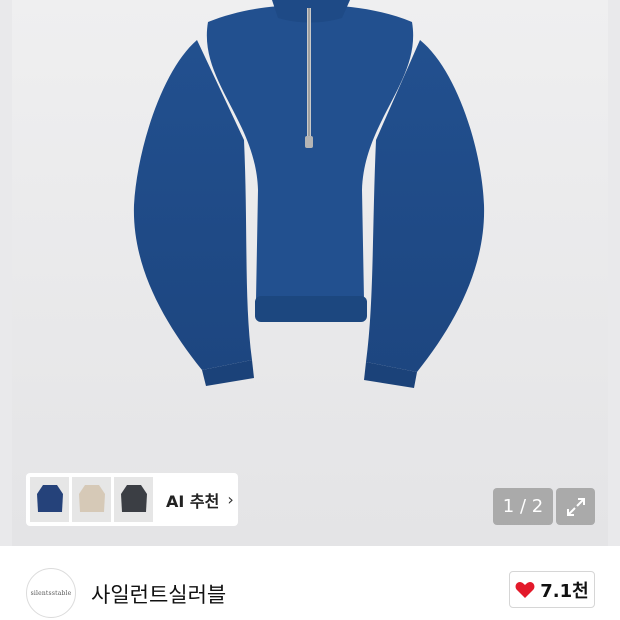  I want to click on heart-icon, so click(525, 589).